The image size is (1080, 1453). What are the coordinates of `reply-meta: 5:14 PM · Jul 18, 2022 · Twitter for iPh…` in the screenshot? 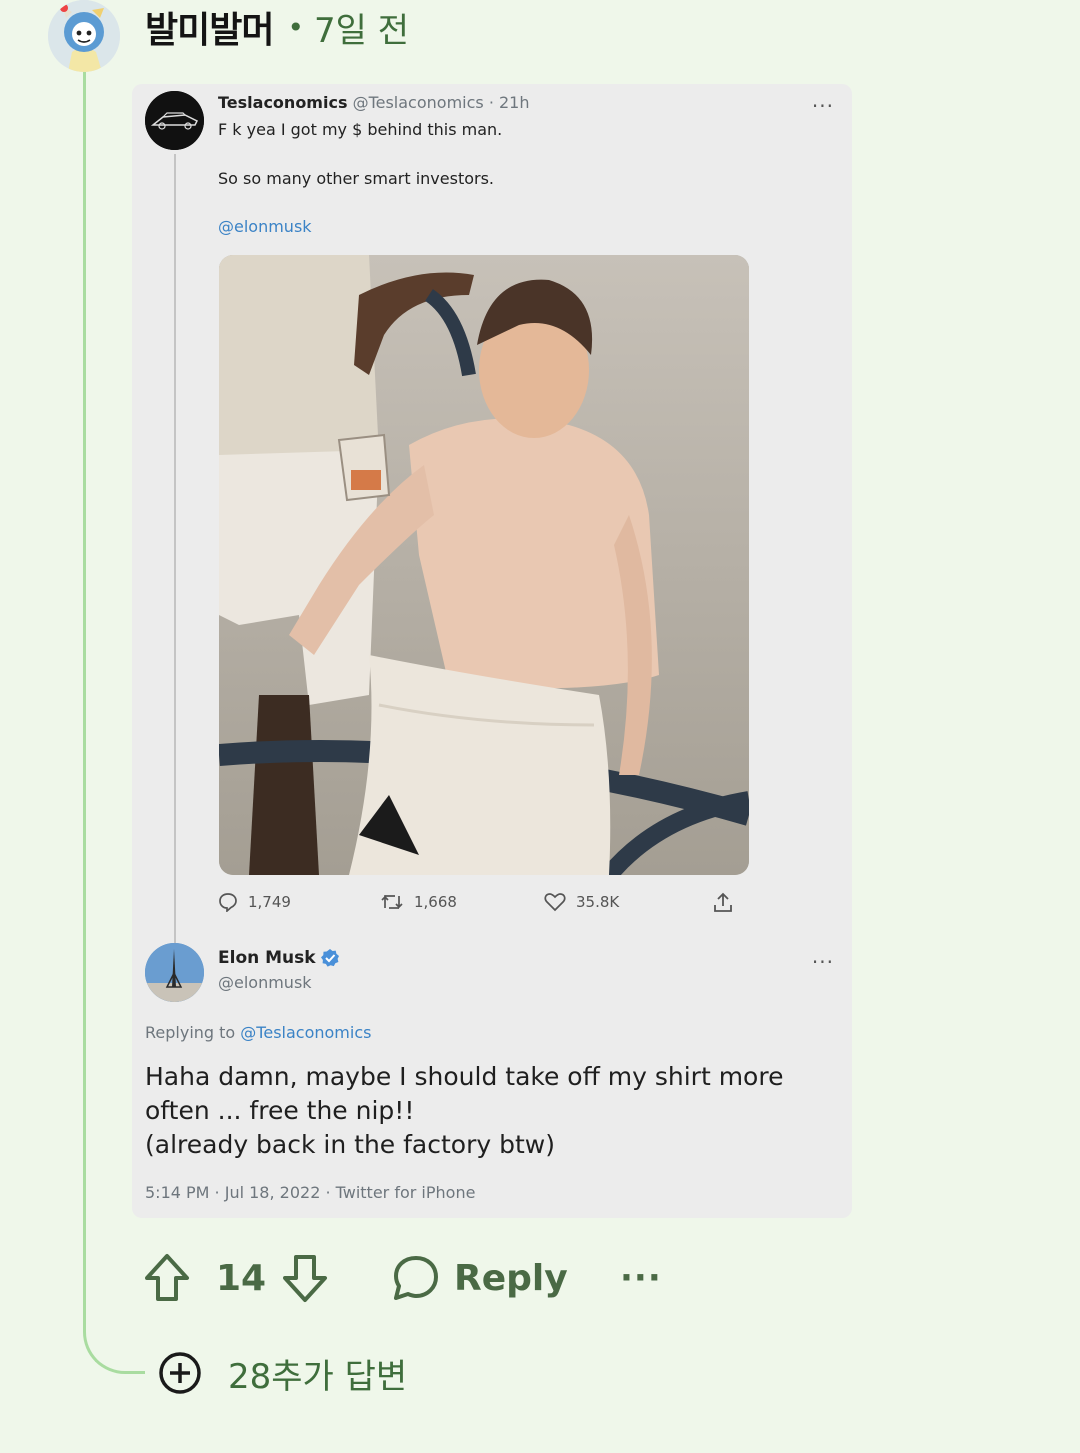 It's located at (310, 1192).